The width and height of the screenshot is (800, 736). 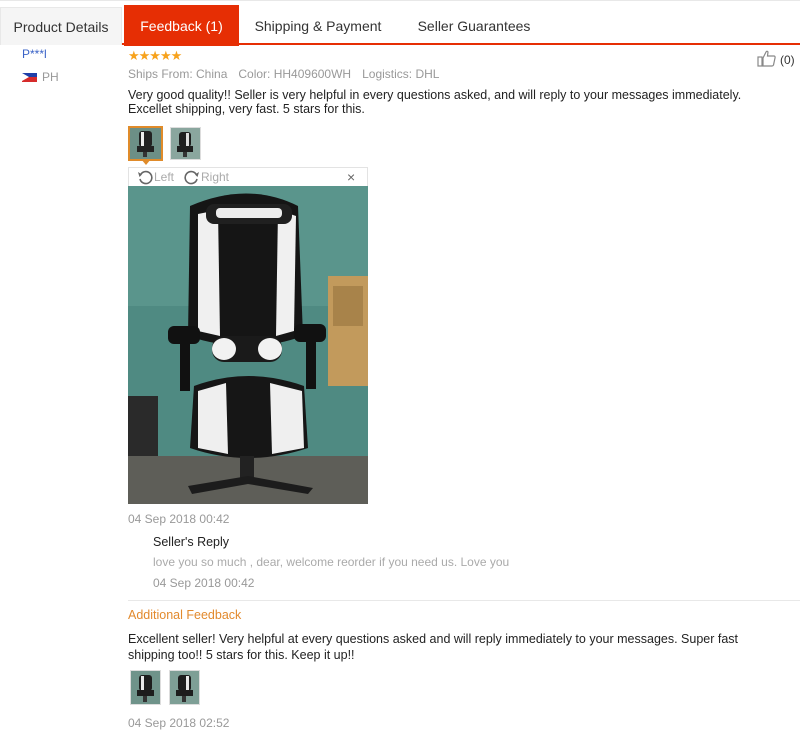 I want to click on rotate-right-button: Right, so click(x=206, y=177).